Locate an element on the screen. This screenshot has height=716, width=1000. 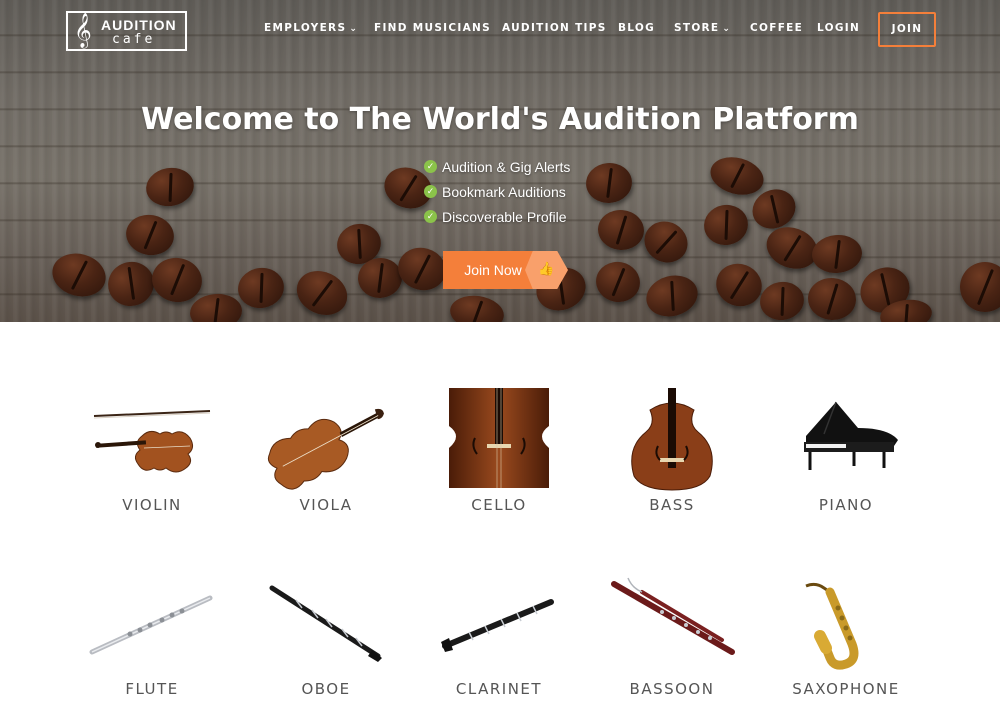
instrument-label: OBOE is located at coordinates (326, 689).